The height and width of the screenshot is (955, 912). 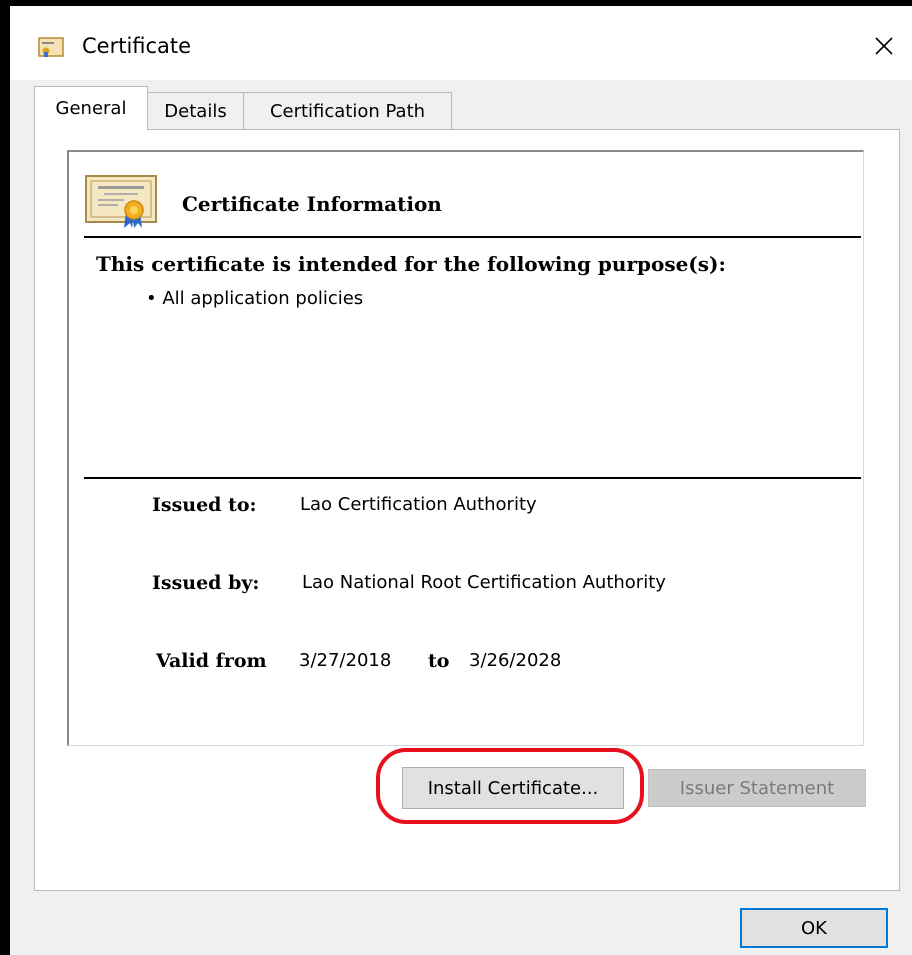 I want to click on valid-to-label: to, so click(x=439, y=661).